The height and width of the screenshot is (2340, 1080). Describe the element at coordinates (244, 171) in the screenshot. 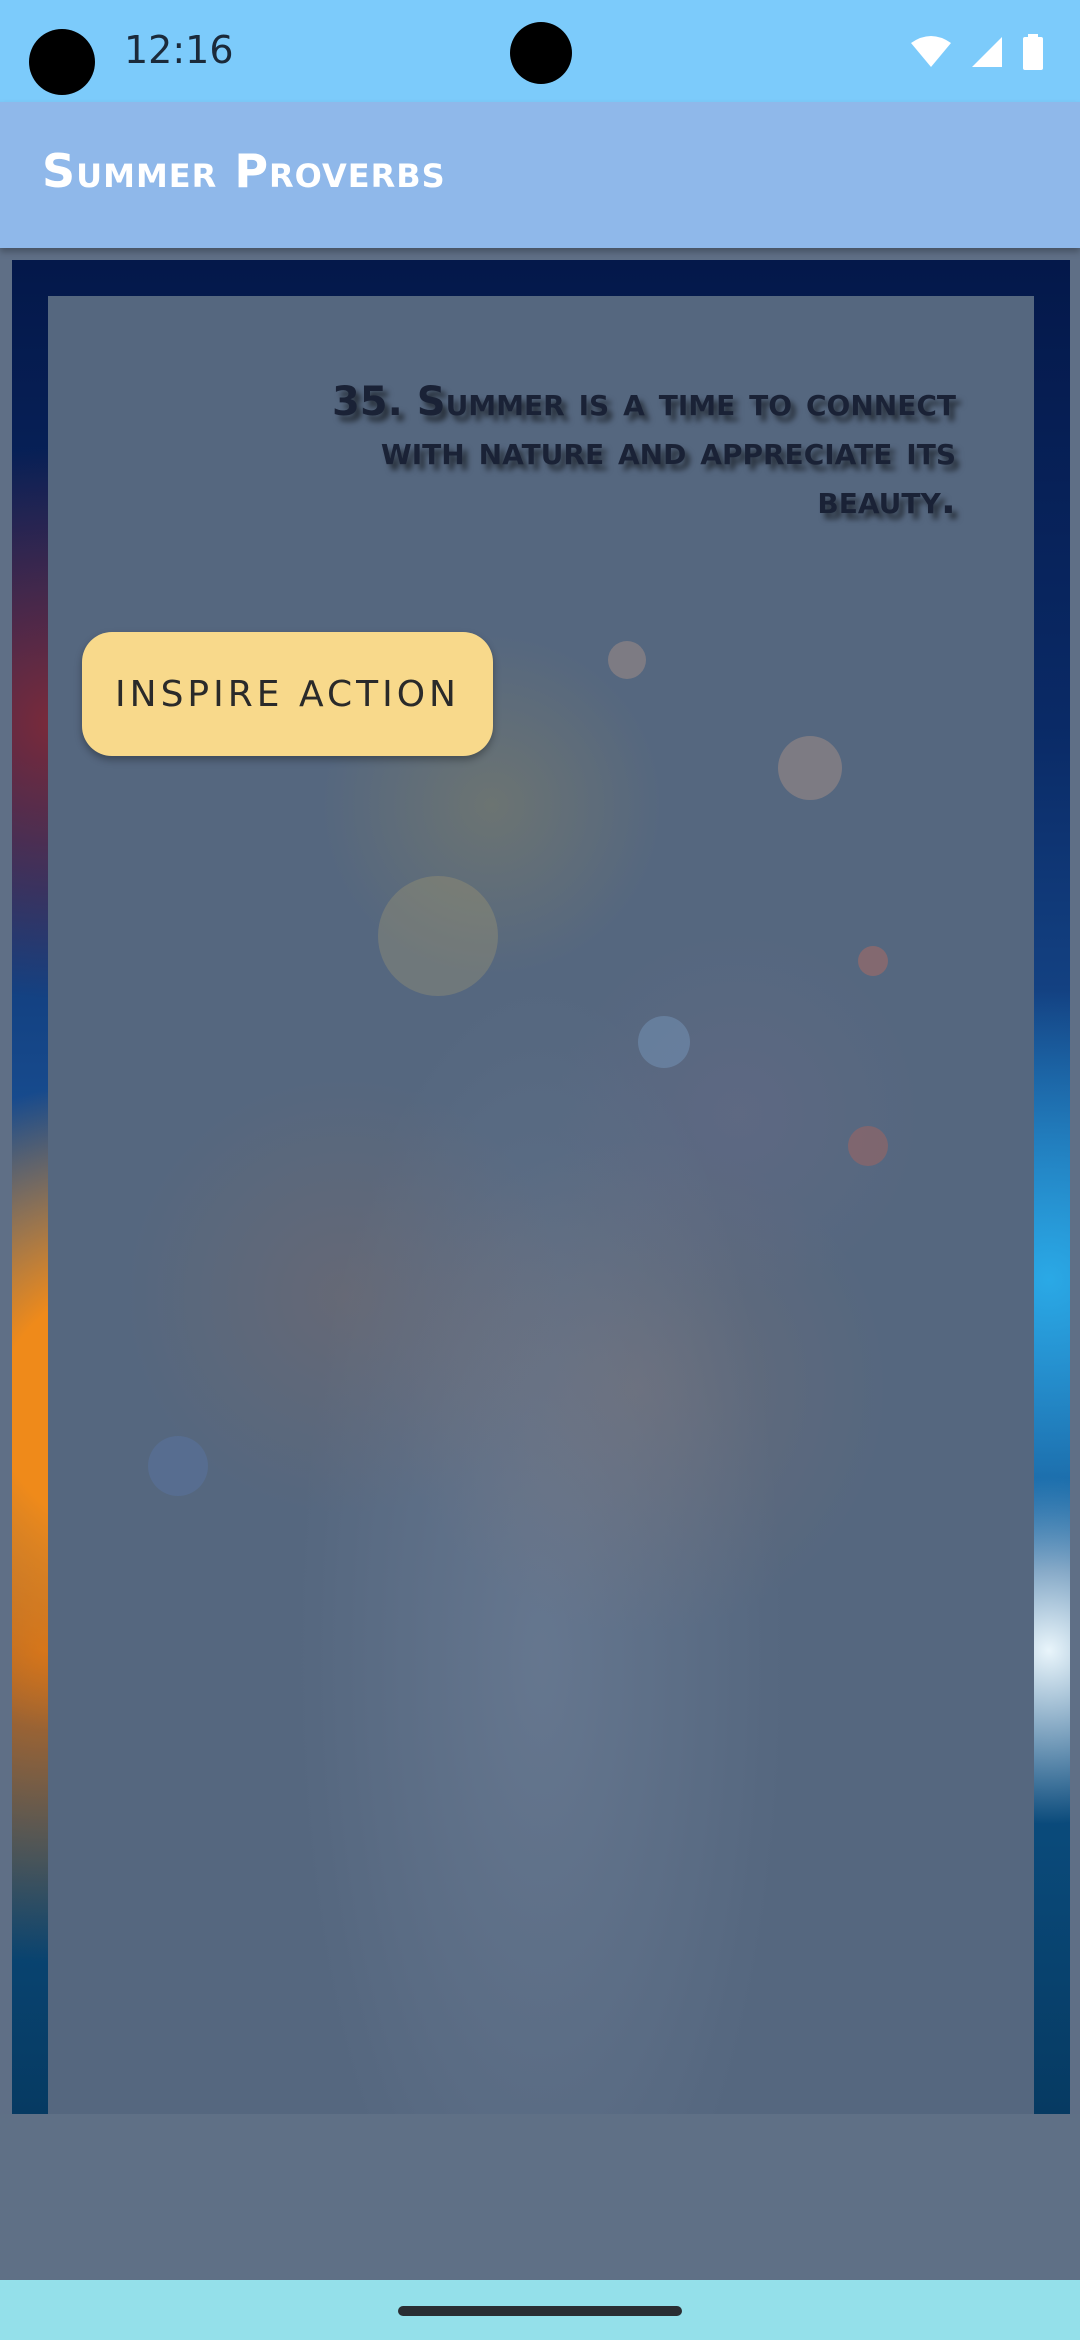

I see `app-title: Summer Proverbs` at that location.